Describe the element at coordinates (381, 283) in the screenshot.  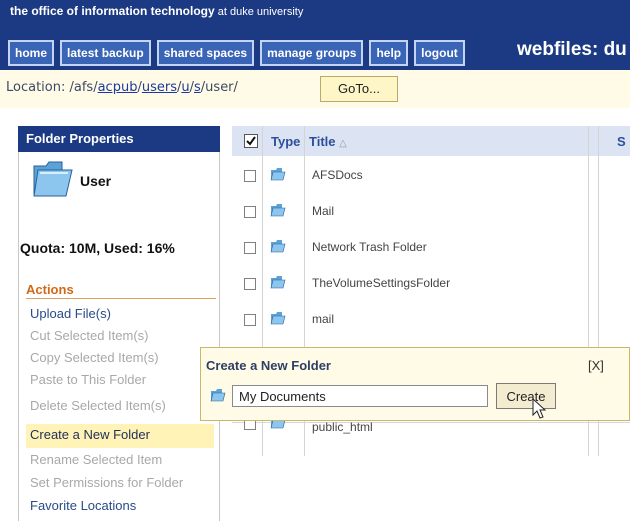
I see `file-title: TheVolumeSettingsFolder` at that location.